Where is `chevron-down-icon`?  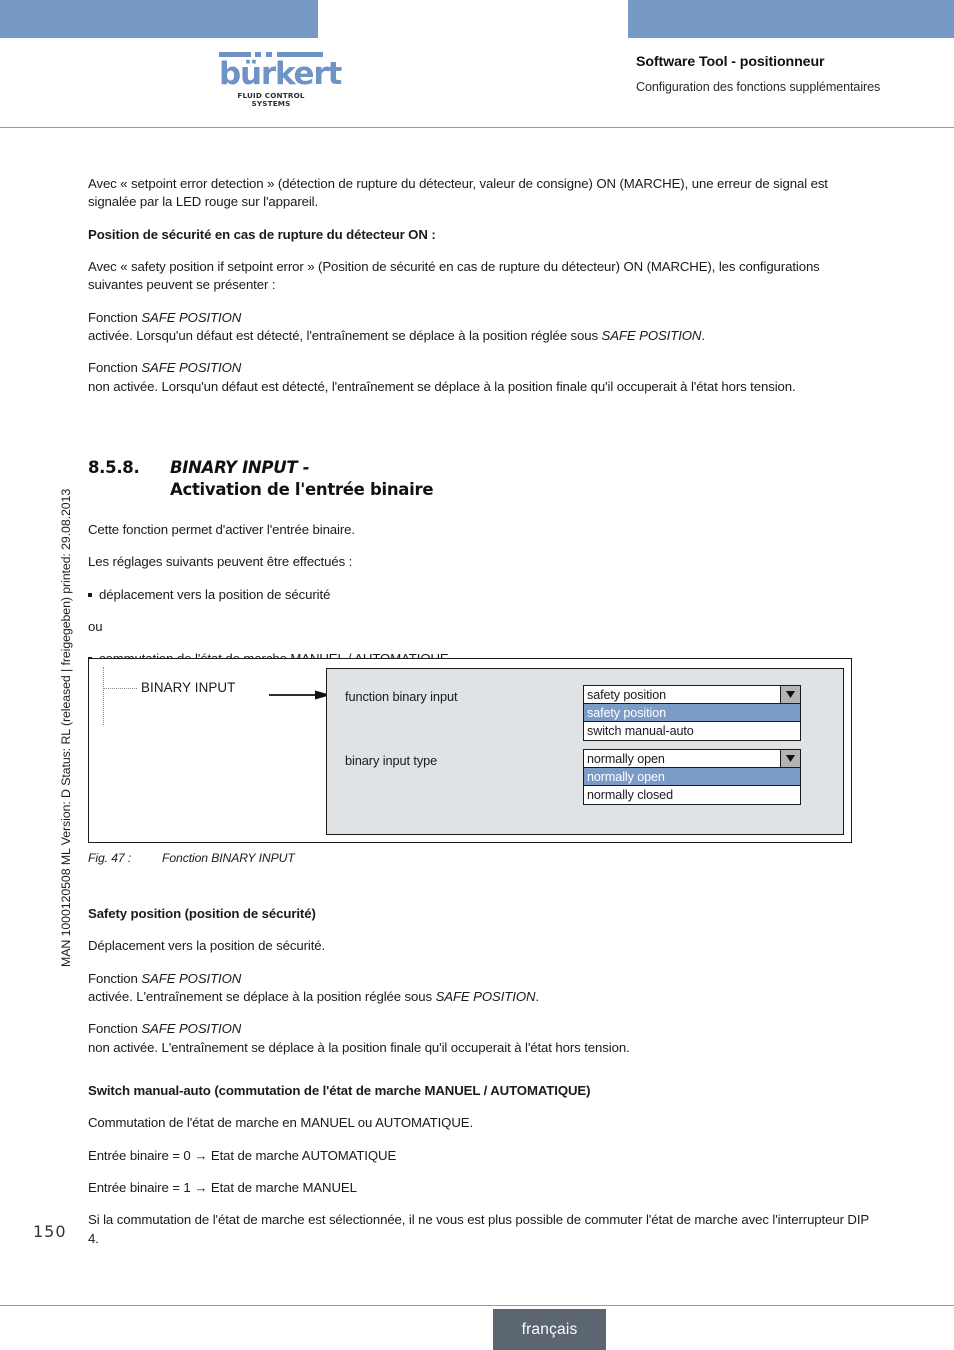 chevron-down-icon is located at coordinates (790, 694).